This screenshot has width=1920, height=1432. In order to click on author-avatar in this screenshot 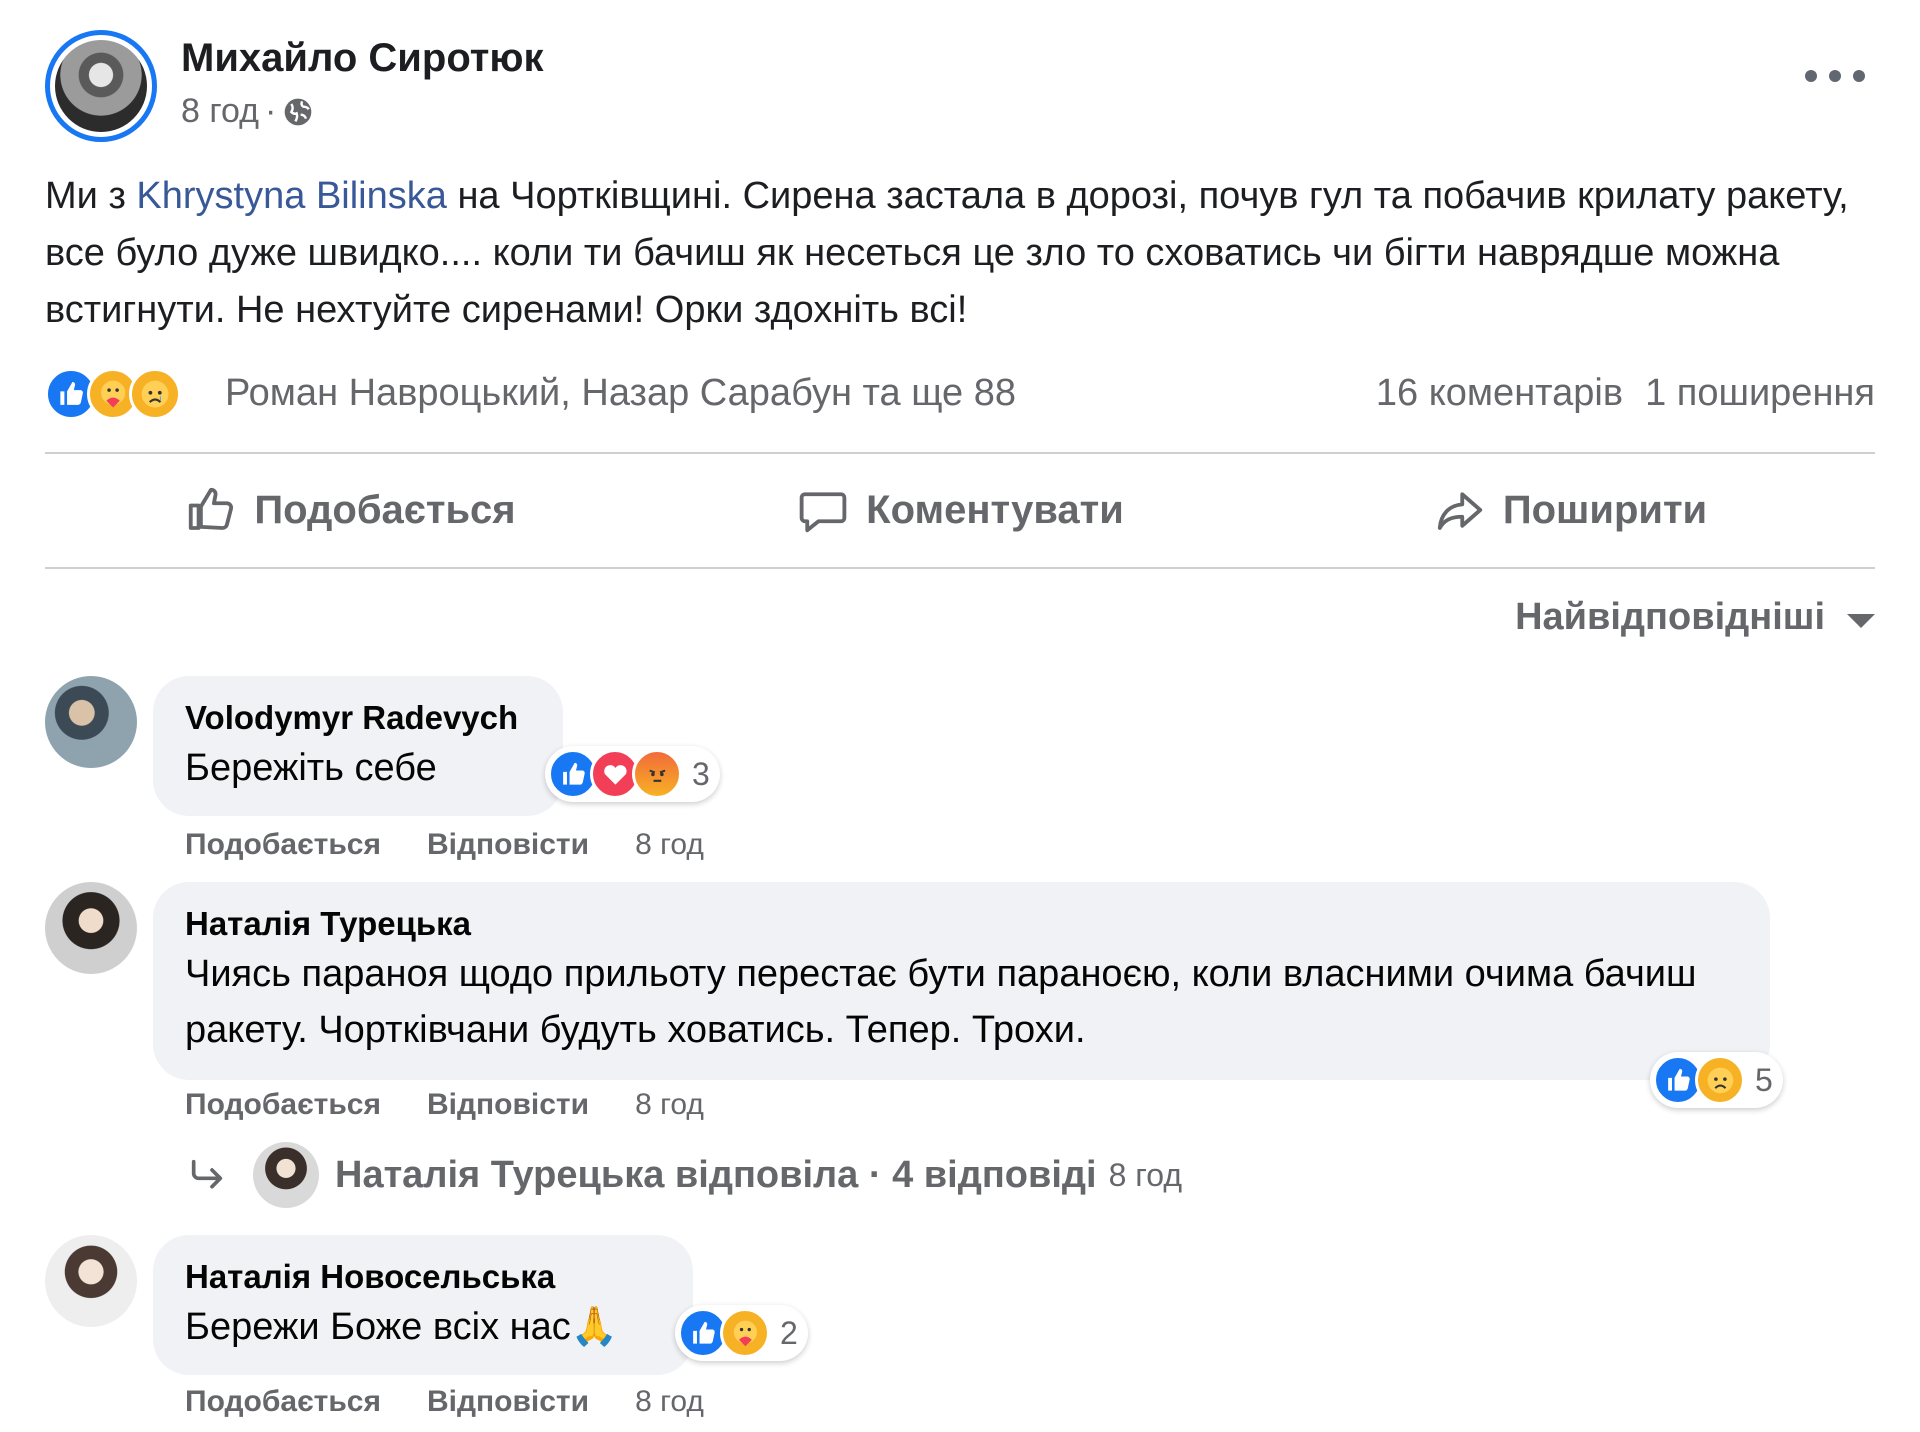, I will do `click(101, 86)`.